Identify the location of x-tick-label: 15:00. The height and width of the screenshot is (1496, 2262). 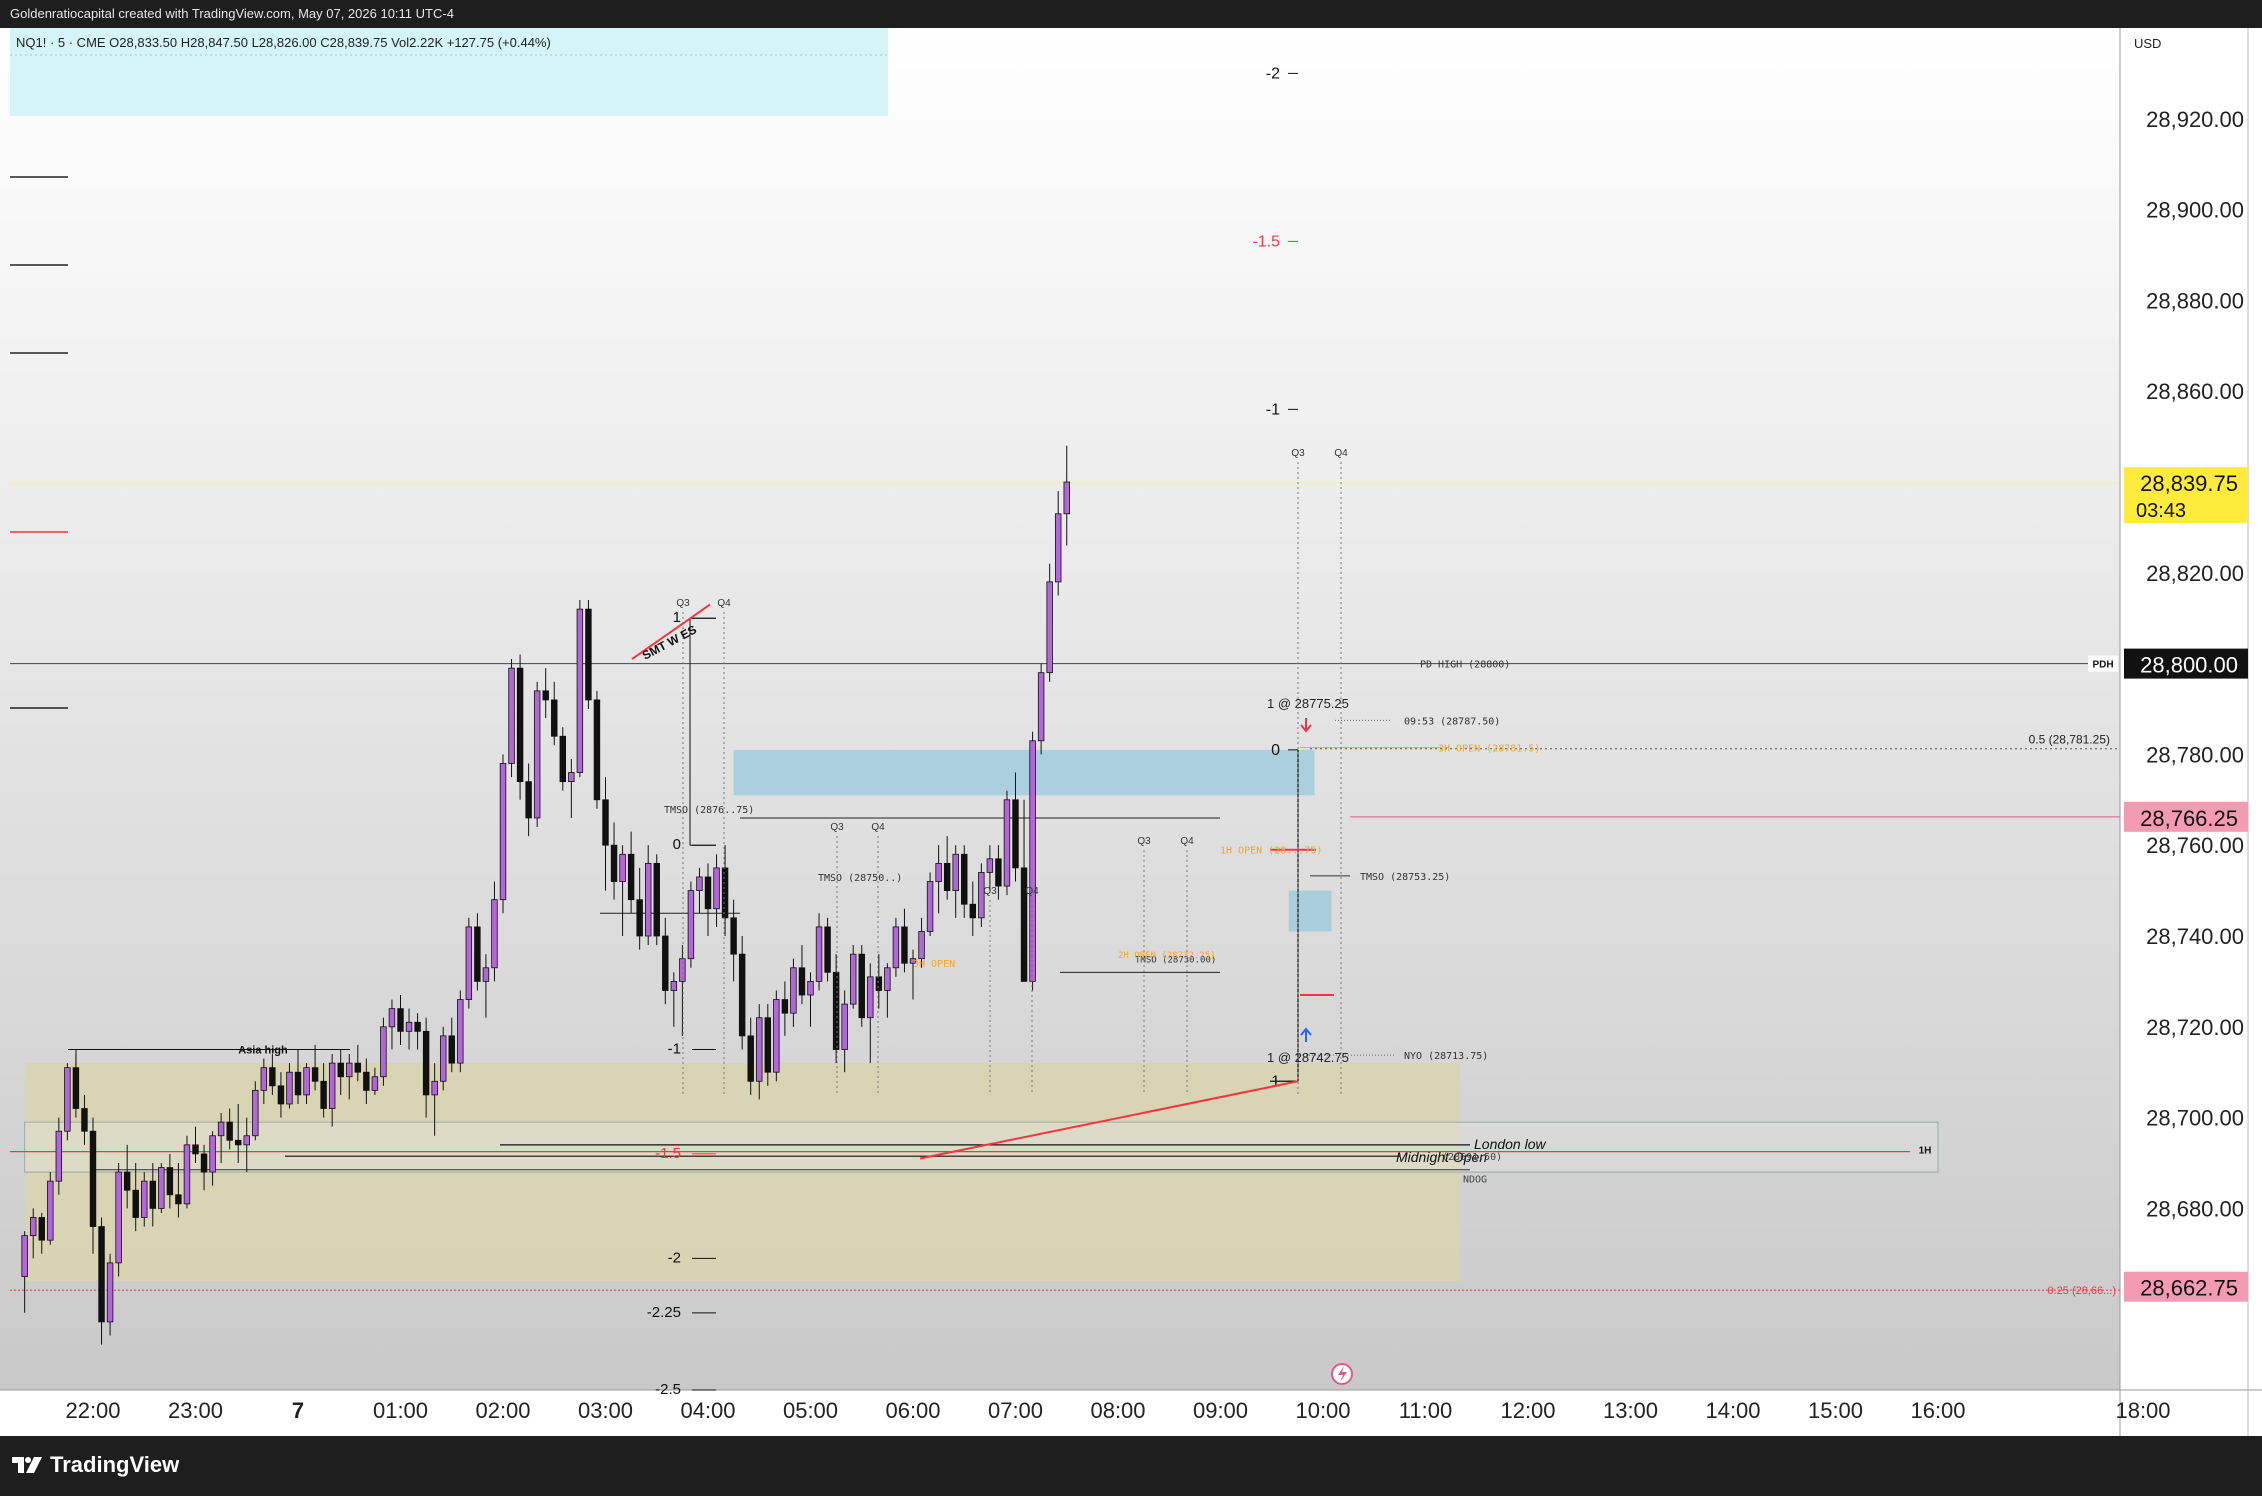
(1835, 1410).